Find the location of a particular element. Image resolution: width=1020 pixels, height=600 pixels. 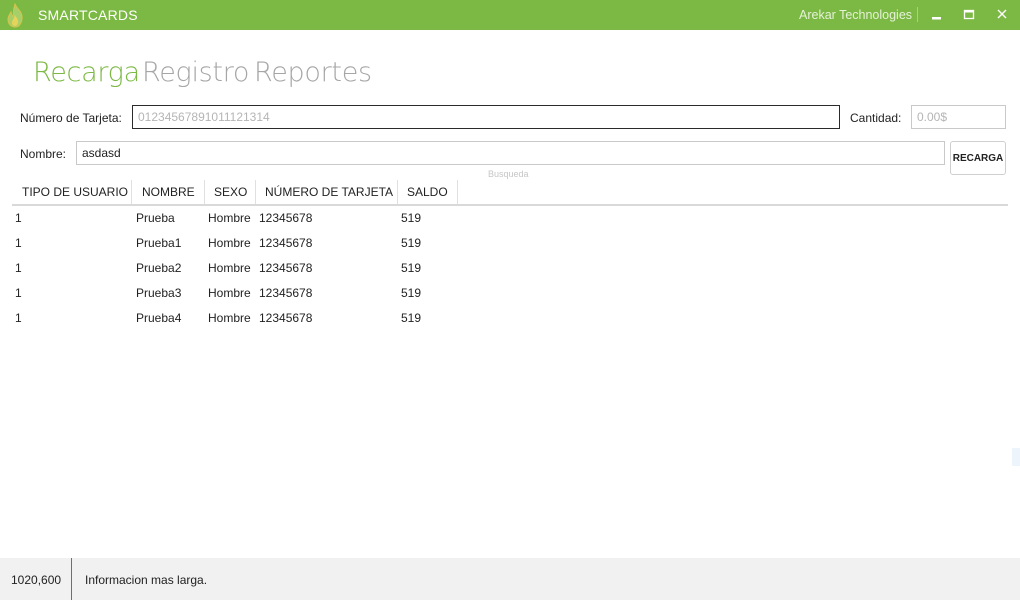

table-row: 1 Prueba Hombre 12345678 519 is located at coordinates (510, 218).